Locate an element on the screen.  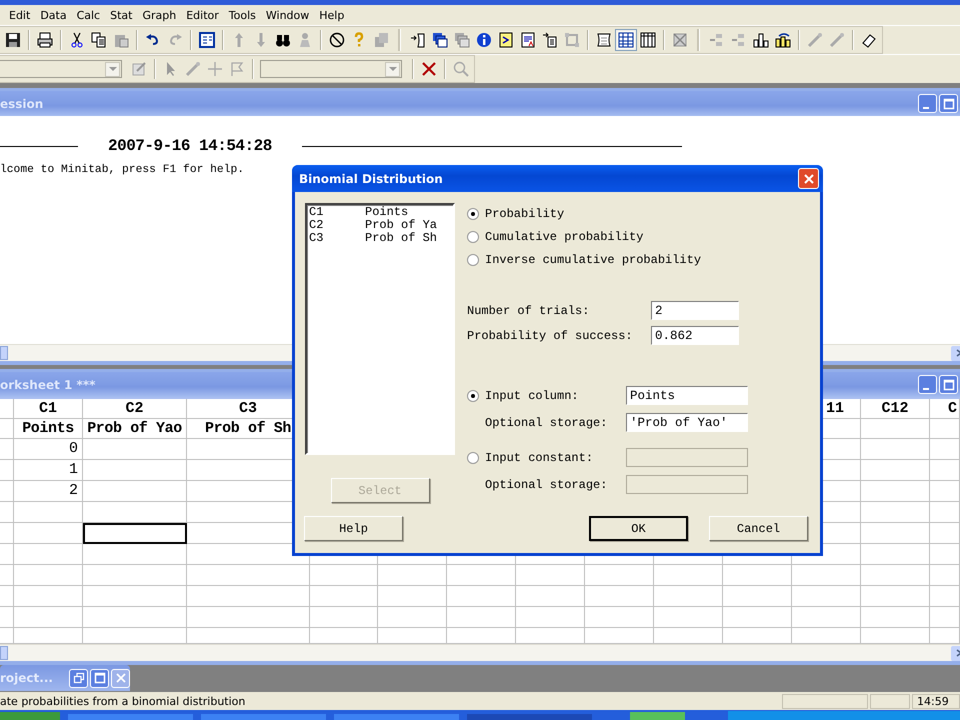
table-cell: 0 is located at coordinates (48, 449).